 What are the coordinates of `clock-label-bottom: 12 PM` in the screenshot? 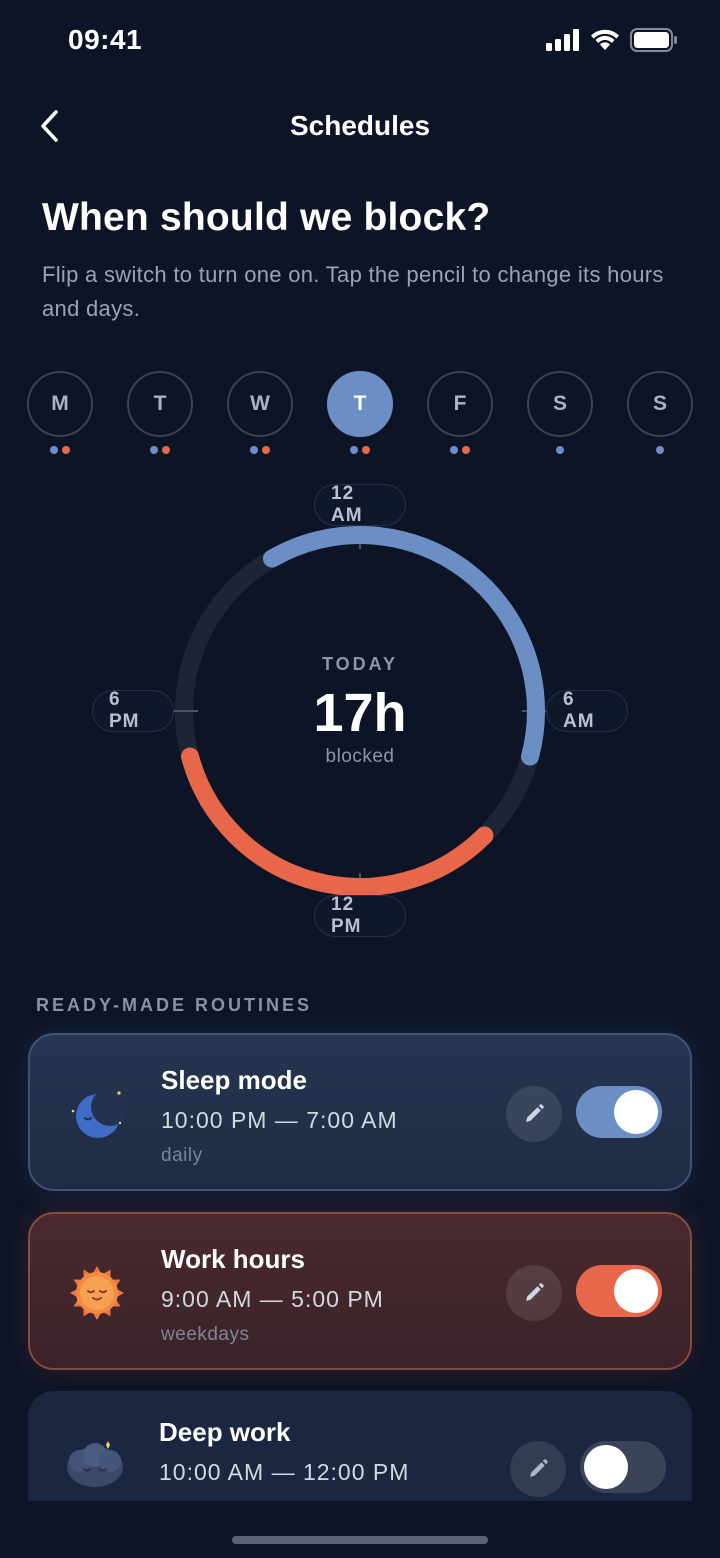 It's located at (360, 915).